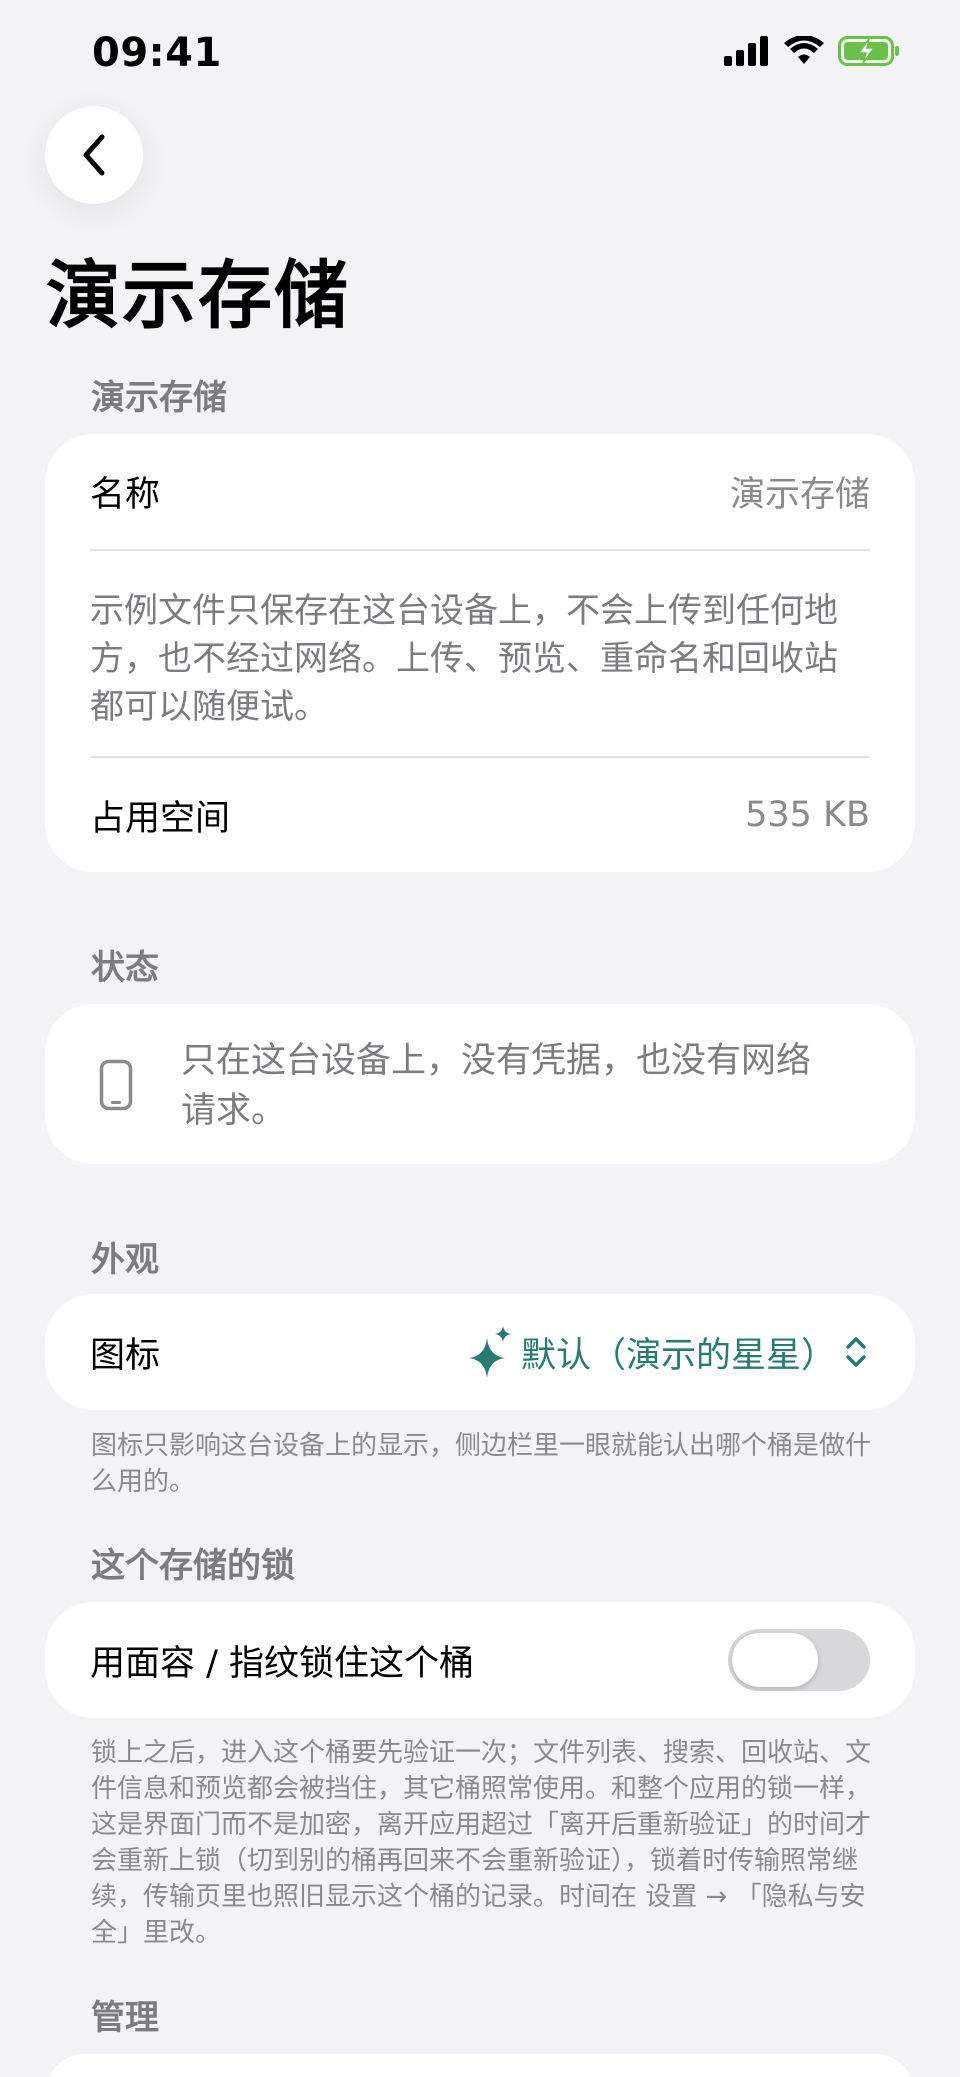 The width and height of the screenshot is (960, 2077). Describe the element at coordinates (868, 51) in the screenshot. I see `battery-charging-icon` at that location.